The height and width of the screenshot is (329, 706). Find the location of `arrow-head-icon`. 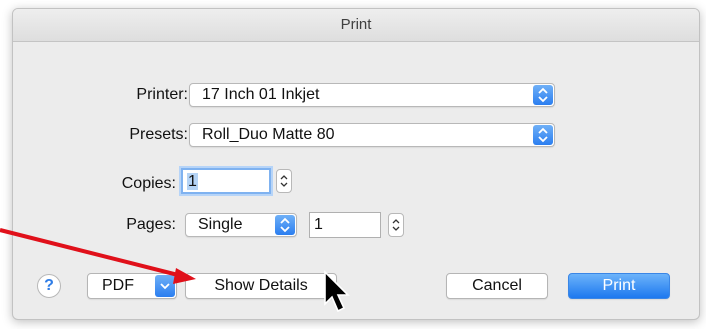

arrow-head-icon is located at coordinates (184, 276).